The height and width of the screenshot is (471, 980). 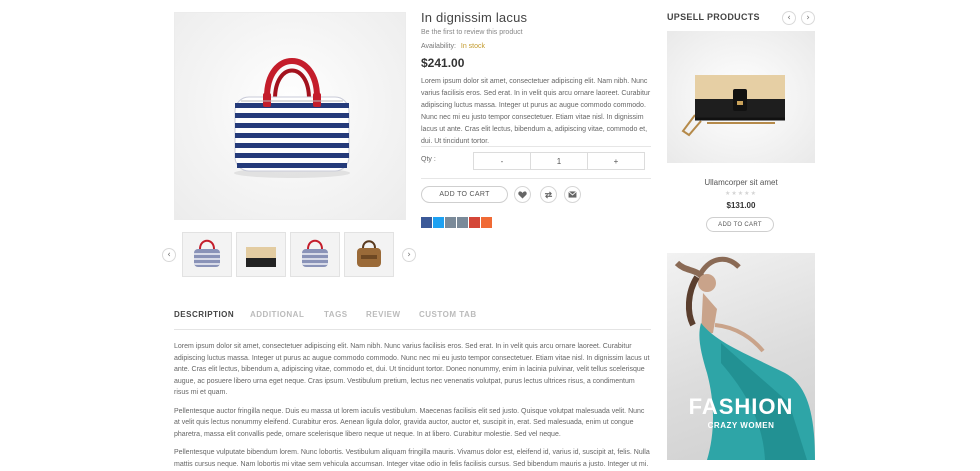 What do you see at coordinates (450, 222) in the screenshot?
I see `email-share-icon` at bounding box center [450, 222].